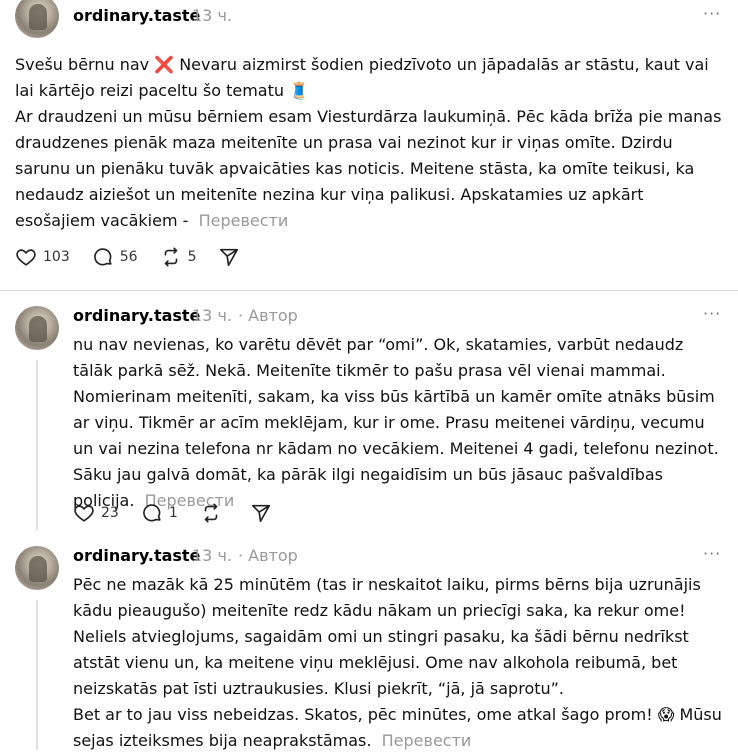 Image resolution: width=738 pixels, height=754 pixels. I want to click on post-actions: 103 56 5, so click(141, 257).